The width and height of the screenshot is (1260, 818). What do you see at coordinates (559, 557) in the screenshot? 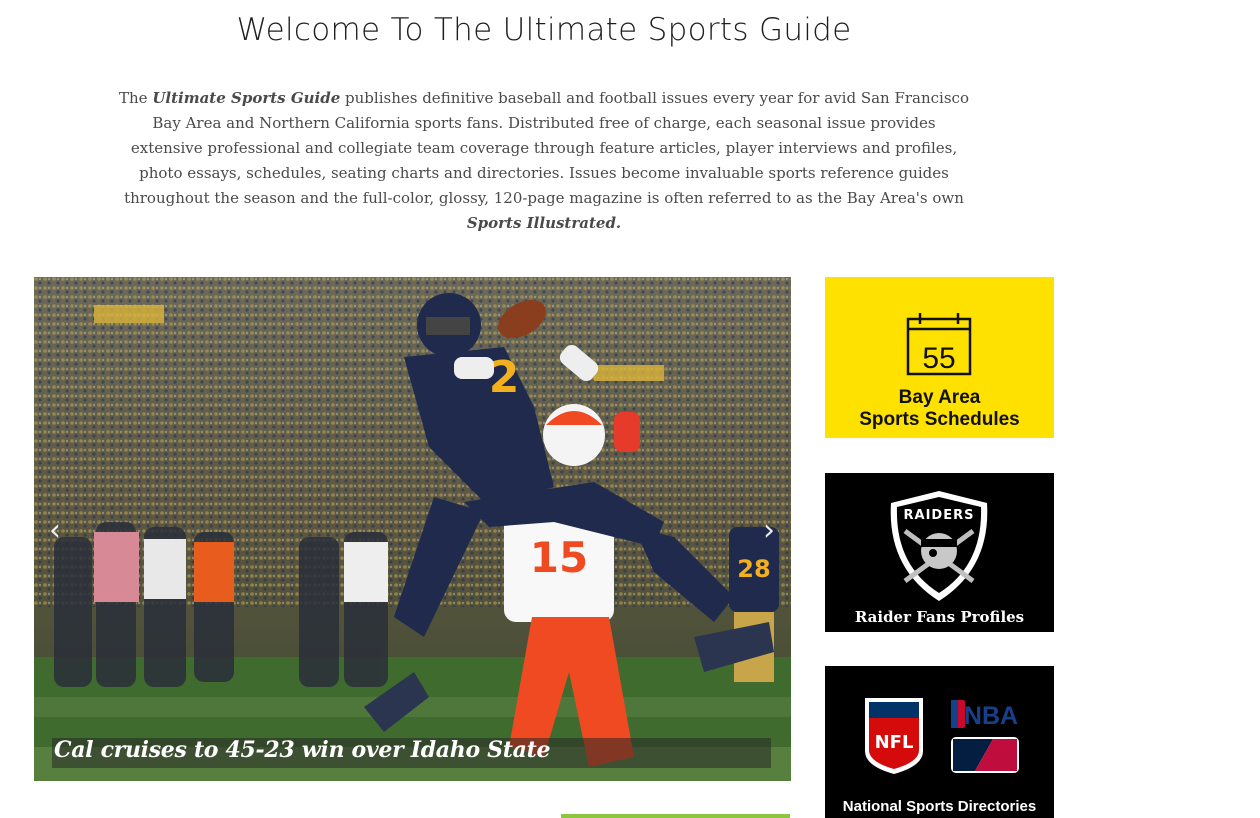
I see `svg-text: 15` at bounding box center [559, 557].